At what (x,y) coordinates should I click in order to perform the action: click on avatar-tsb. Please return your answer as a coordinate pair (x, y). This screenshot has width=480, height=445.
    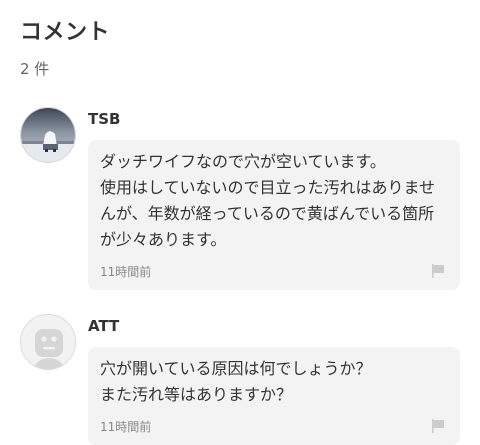
    Looking at the image, I should click on (48, 135).